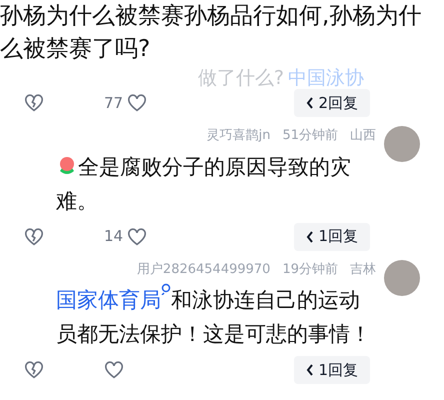  What do you see at coordinates (211, 317) in the screenshot?
I see `comment-text: 国家体育局 和泳协连自己的运动员都无法保护！这是可悲的事情！` at bounding box center [211, 317].